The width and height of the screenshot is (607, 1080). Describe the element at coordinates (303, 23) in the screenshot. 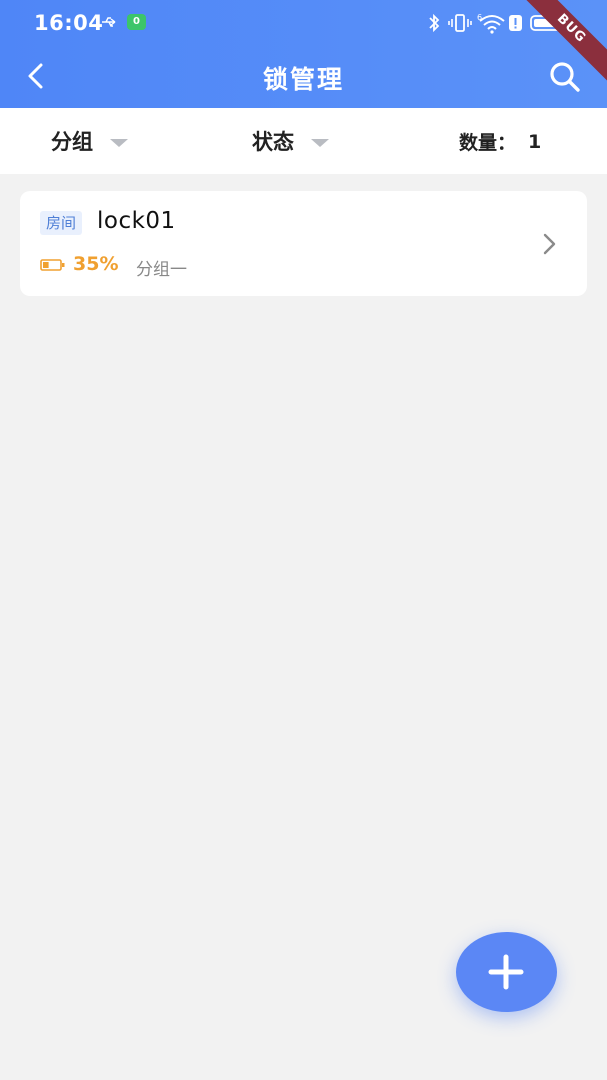

I see `status-bar: 16:04 0 6` at that location.